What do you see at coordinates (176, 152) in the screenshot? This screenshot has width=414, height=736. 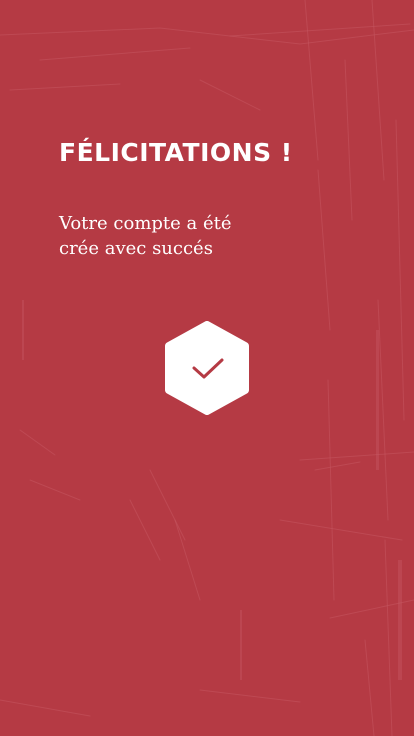 I see `page-title: FÉLICITATIONS !` at bounding box center [176, 152].